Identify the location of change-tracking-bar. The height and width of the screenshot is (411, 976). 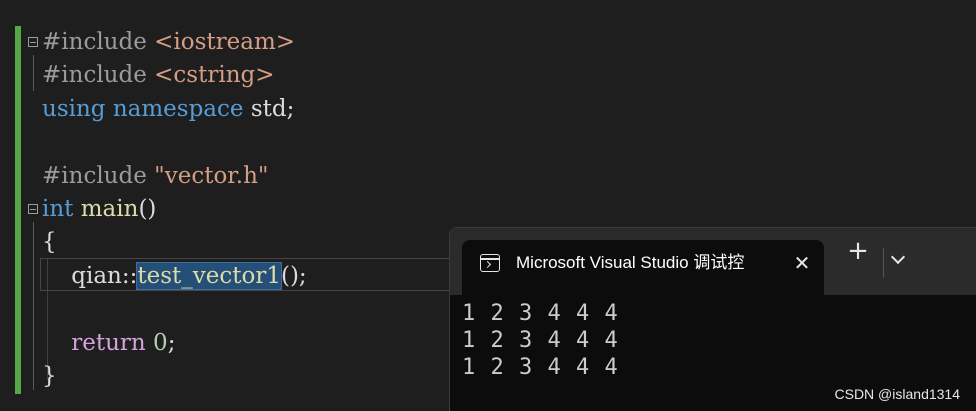
(18, 210).